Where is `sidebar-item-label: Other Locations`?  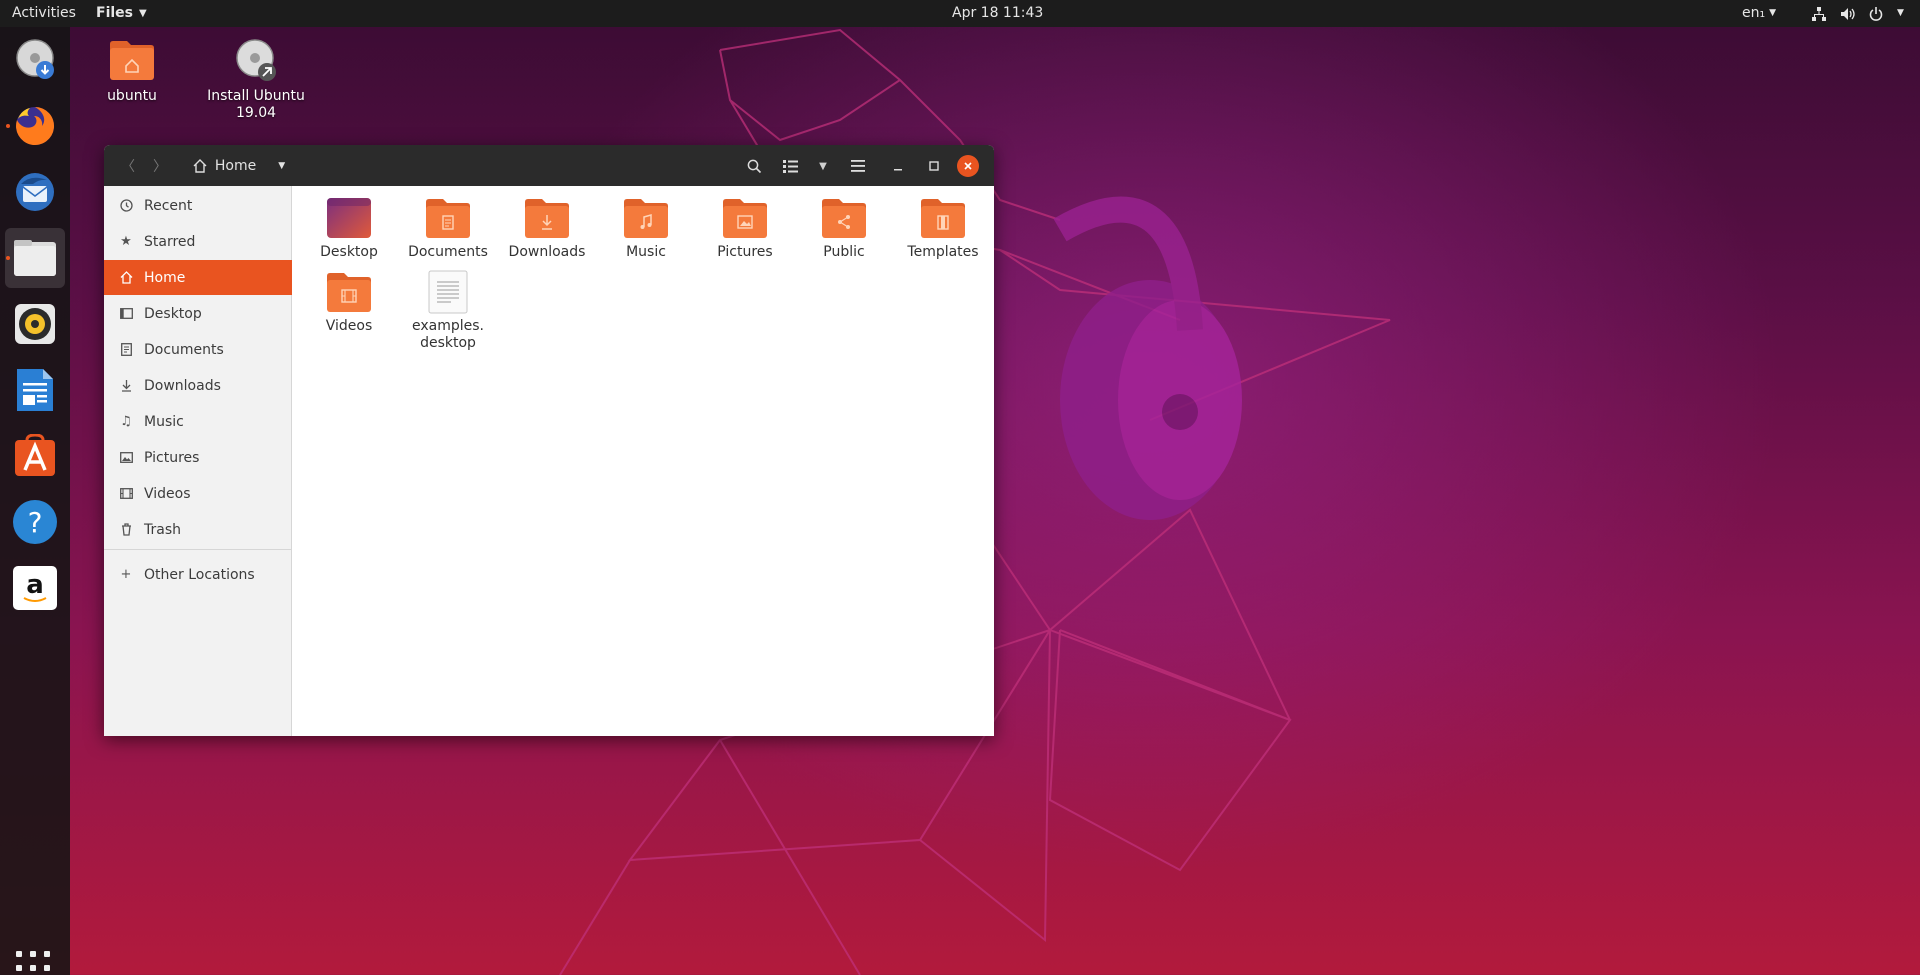 sidebar-item-label: Other Locations is located at coordinates (199, 574).